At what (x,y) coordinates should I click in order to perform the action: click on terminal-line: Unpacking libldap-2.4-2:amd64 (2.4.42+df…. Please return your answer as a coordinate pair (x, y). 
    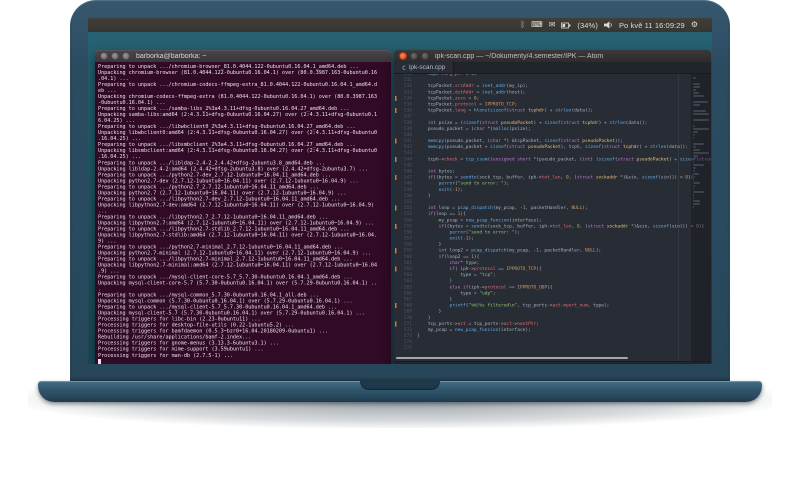
    Looking at the image, I should click on (233, 169).